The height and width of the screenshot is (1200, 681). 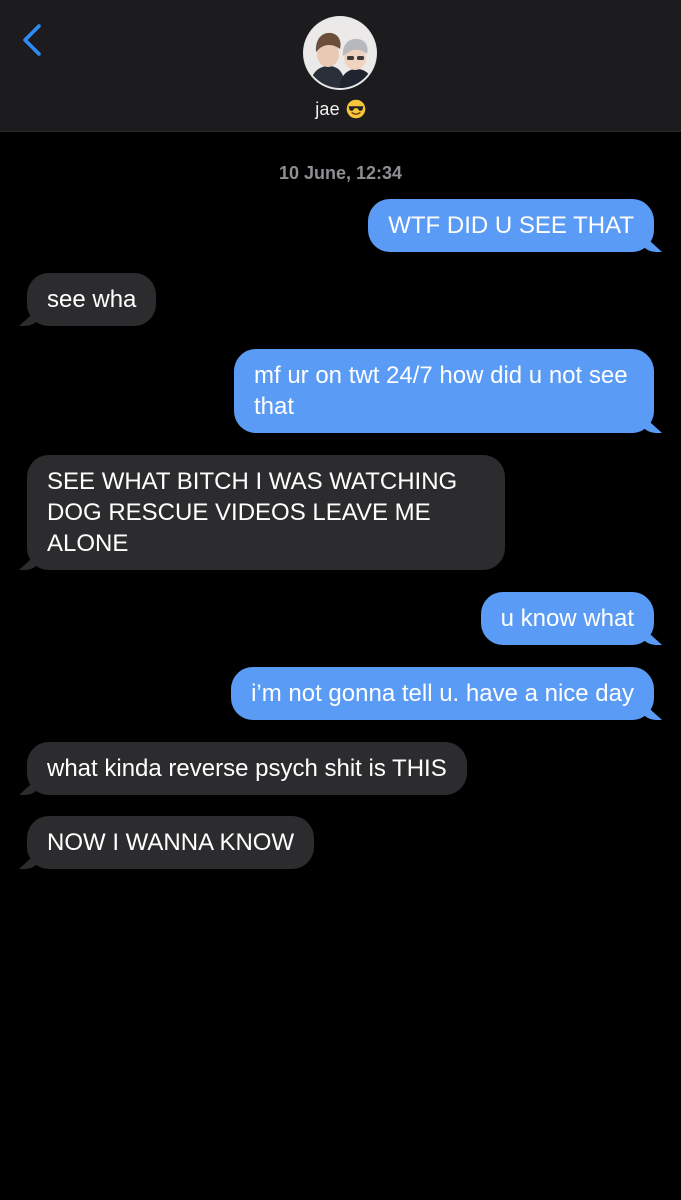 I want to click on conversation-header: jae, so click(x=340, y=66).